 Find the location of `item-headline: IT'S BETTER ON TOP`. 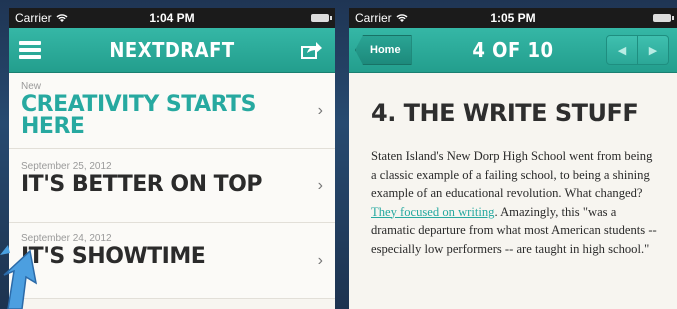

item-headline: IT'S BETTER ON TOP is located at coordinates (141, 184).